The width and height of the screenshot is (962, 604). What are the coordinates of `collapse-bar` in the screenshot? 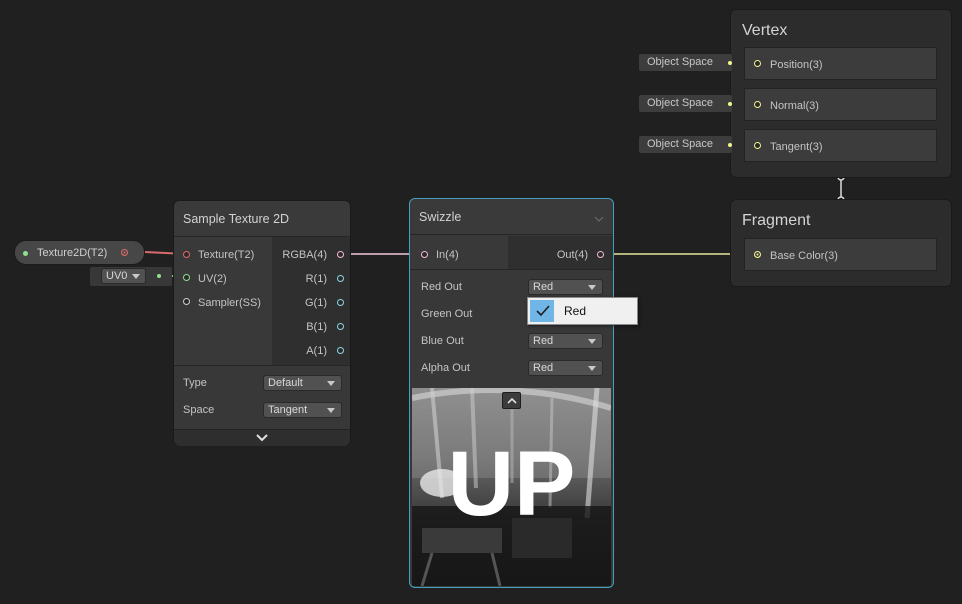 It's located at (262, 437).